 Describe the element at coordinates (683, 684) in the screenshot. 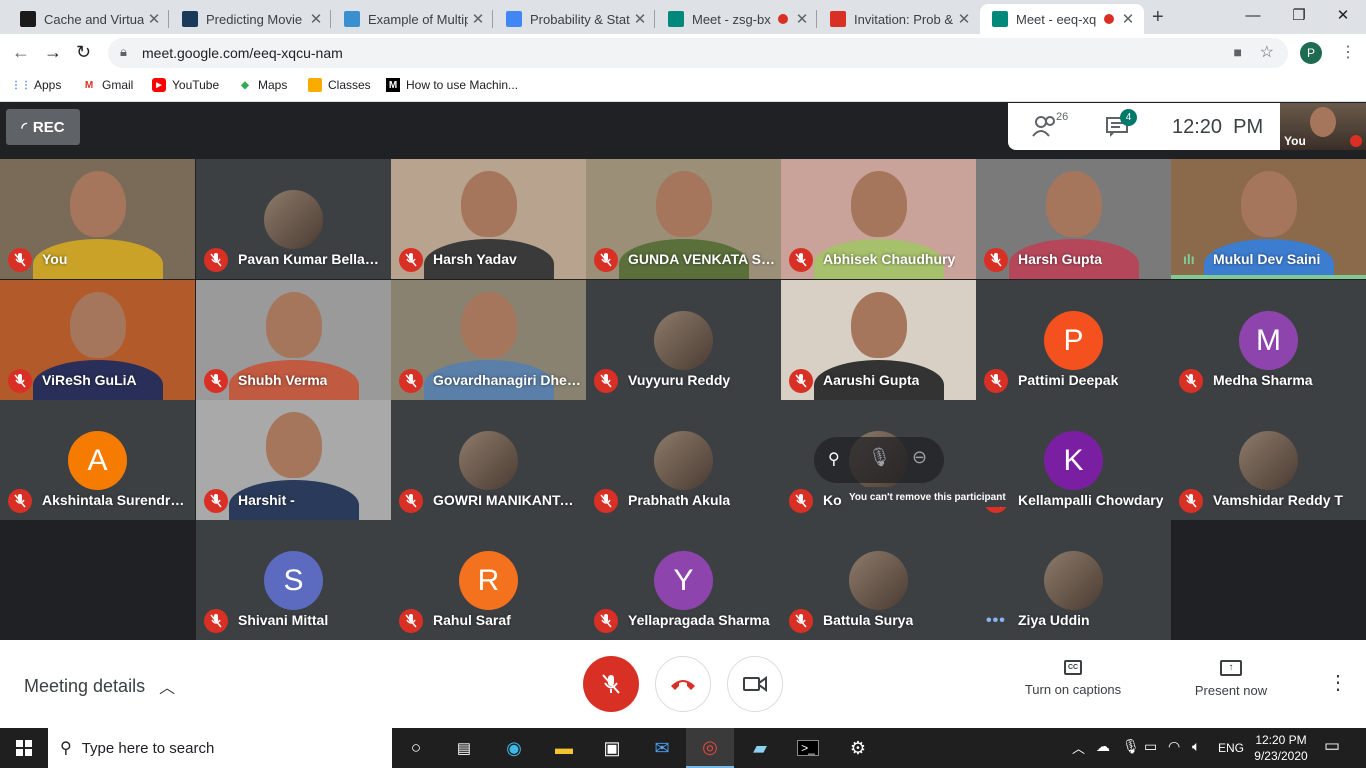

I see `leave-call-button` at that location.